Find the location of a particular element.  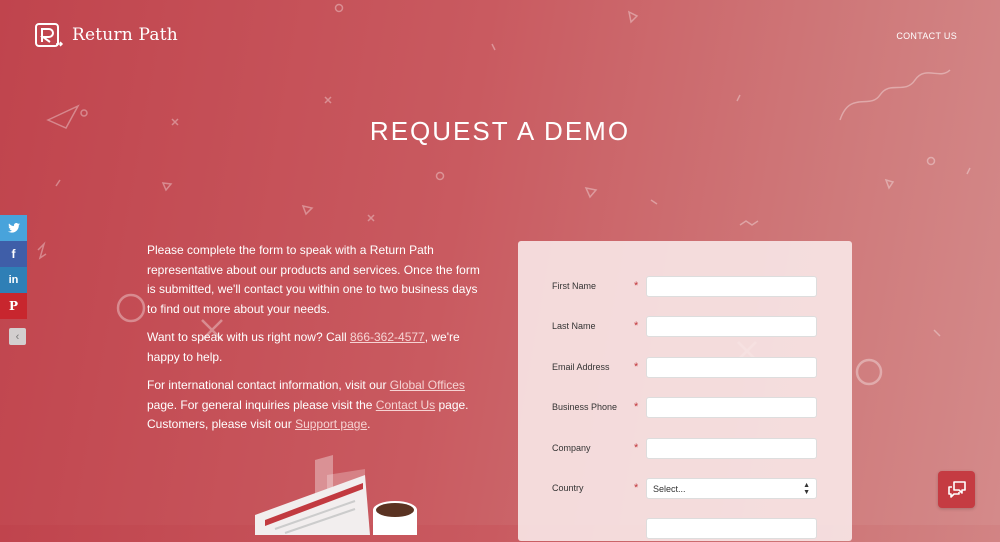

partial-field is located at coordinates (731, 528).